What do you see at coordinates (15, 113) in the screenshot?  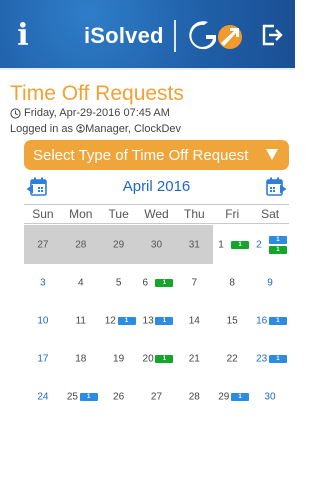 I see `clock-icon` at bounding box center [15, 113].